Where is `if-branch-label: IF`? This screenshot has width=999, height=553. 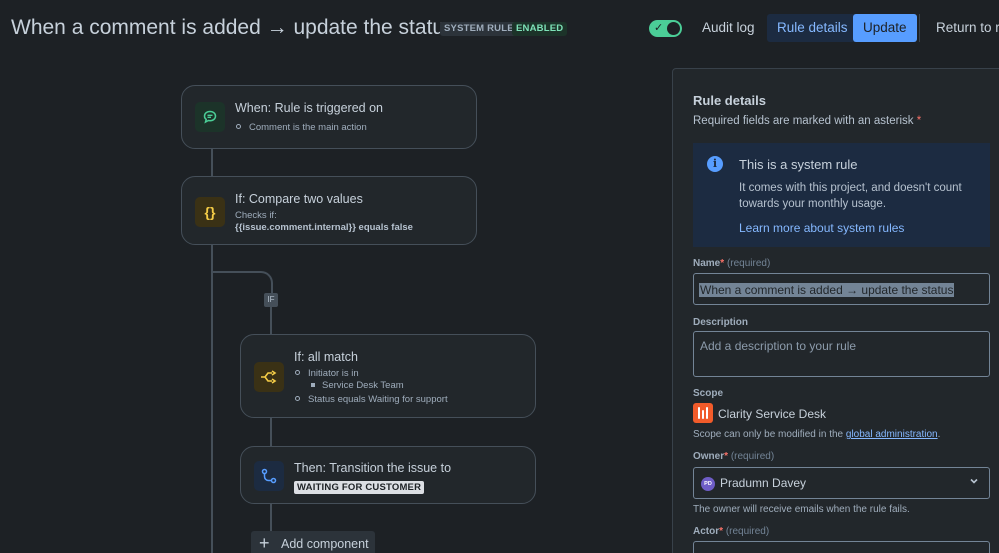 if-branch-label: IF is located at coordinates (271, 300).